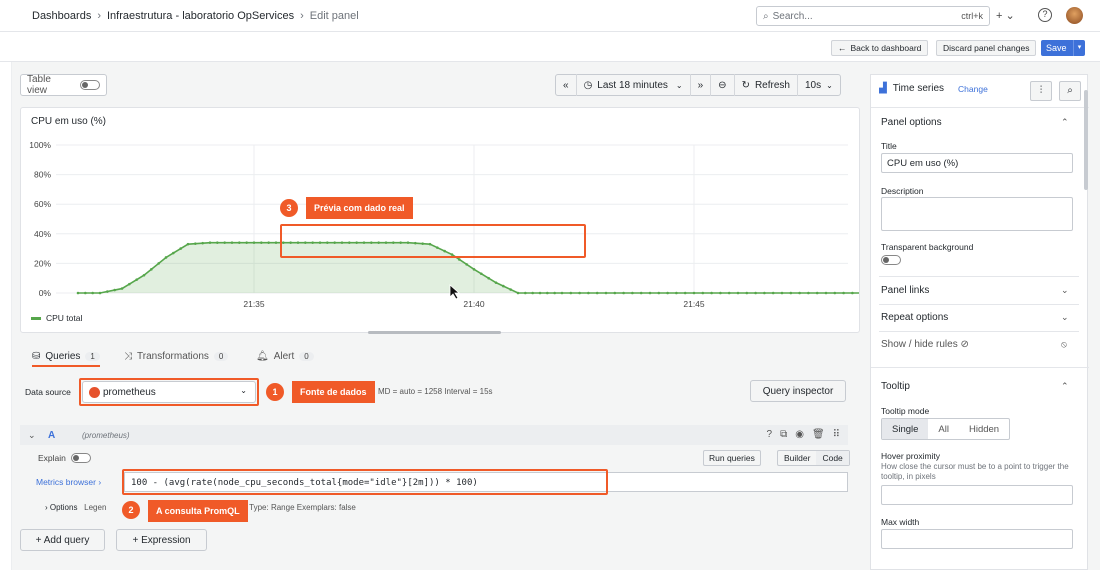  I want to click on table-view-toggle: Table view, so click(63, 85).